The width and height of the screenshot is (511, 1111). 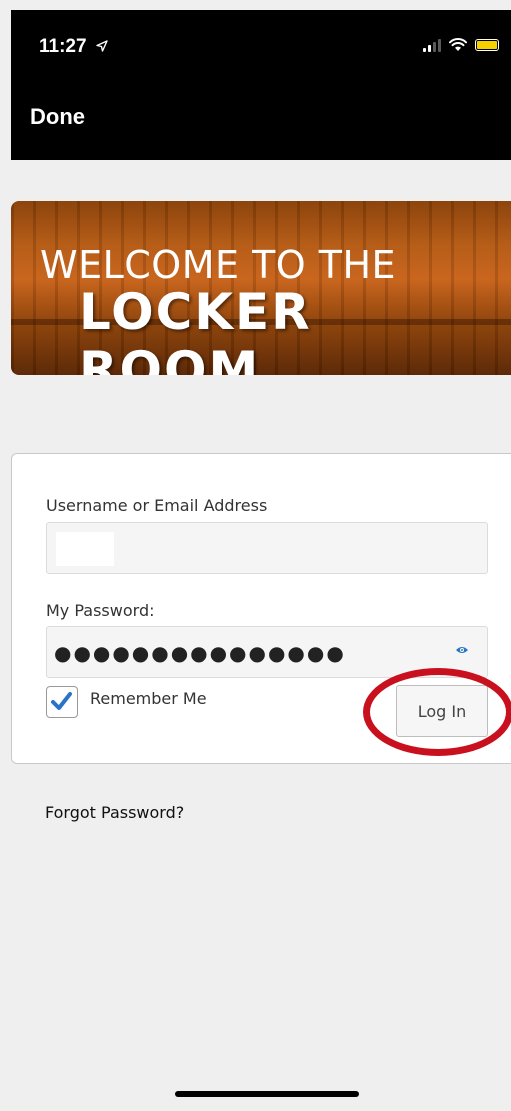 I want to click on forgot-password-link: Forgot Password?, so click(x=114, y=812).